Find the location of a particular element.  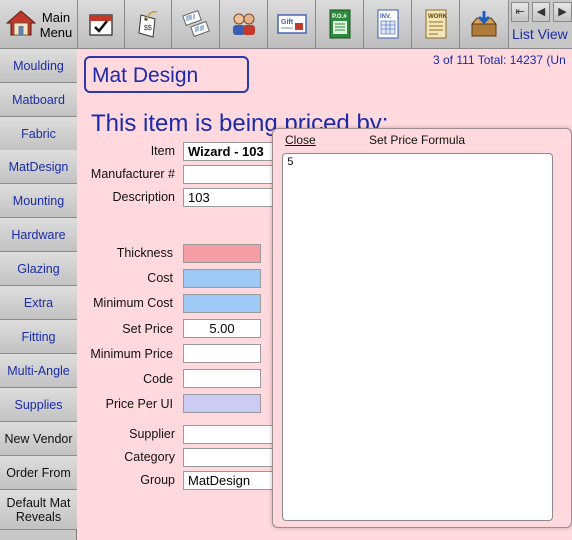

list-view-button: List View is located at coordinates (542, 36).